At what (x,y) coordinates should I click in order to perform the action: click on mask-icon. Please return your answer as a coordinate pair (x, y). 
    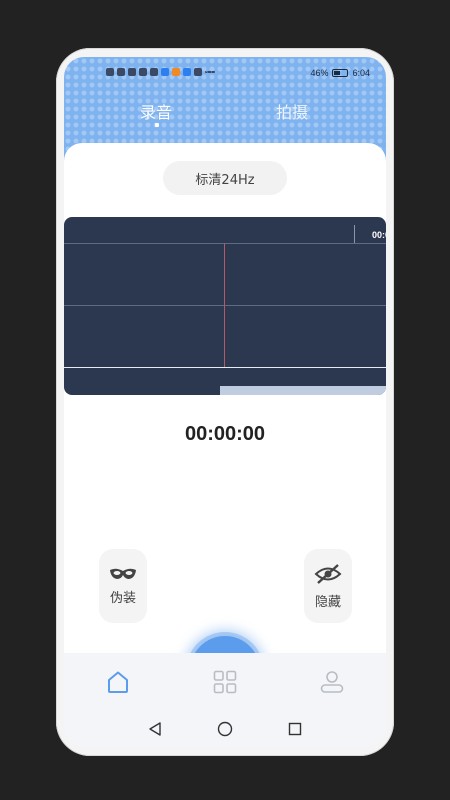
    Looking at the image, I should click on (123, 573).